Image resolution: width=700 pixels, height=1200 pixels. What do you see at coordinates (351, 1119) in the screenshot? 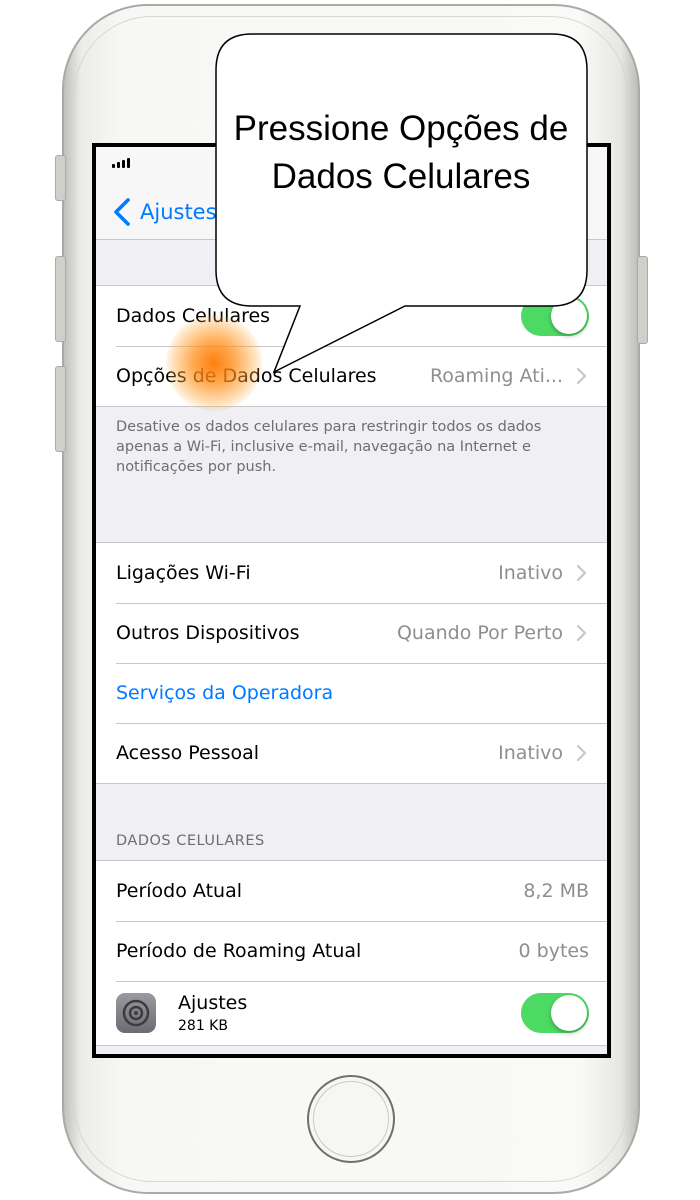
I see `home-button` at bounding box center [351, 1119].